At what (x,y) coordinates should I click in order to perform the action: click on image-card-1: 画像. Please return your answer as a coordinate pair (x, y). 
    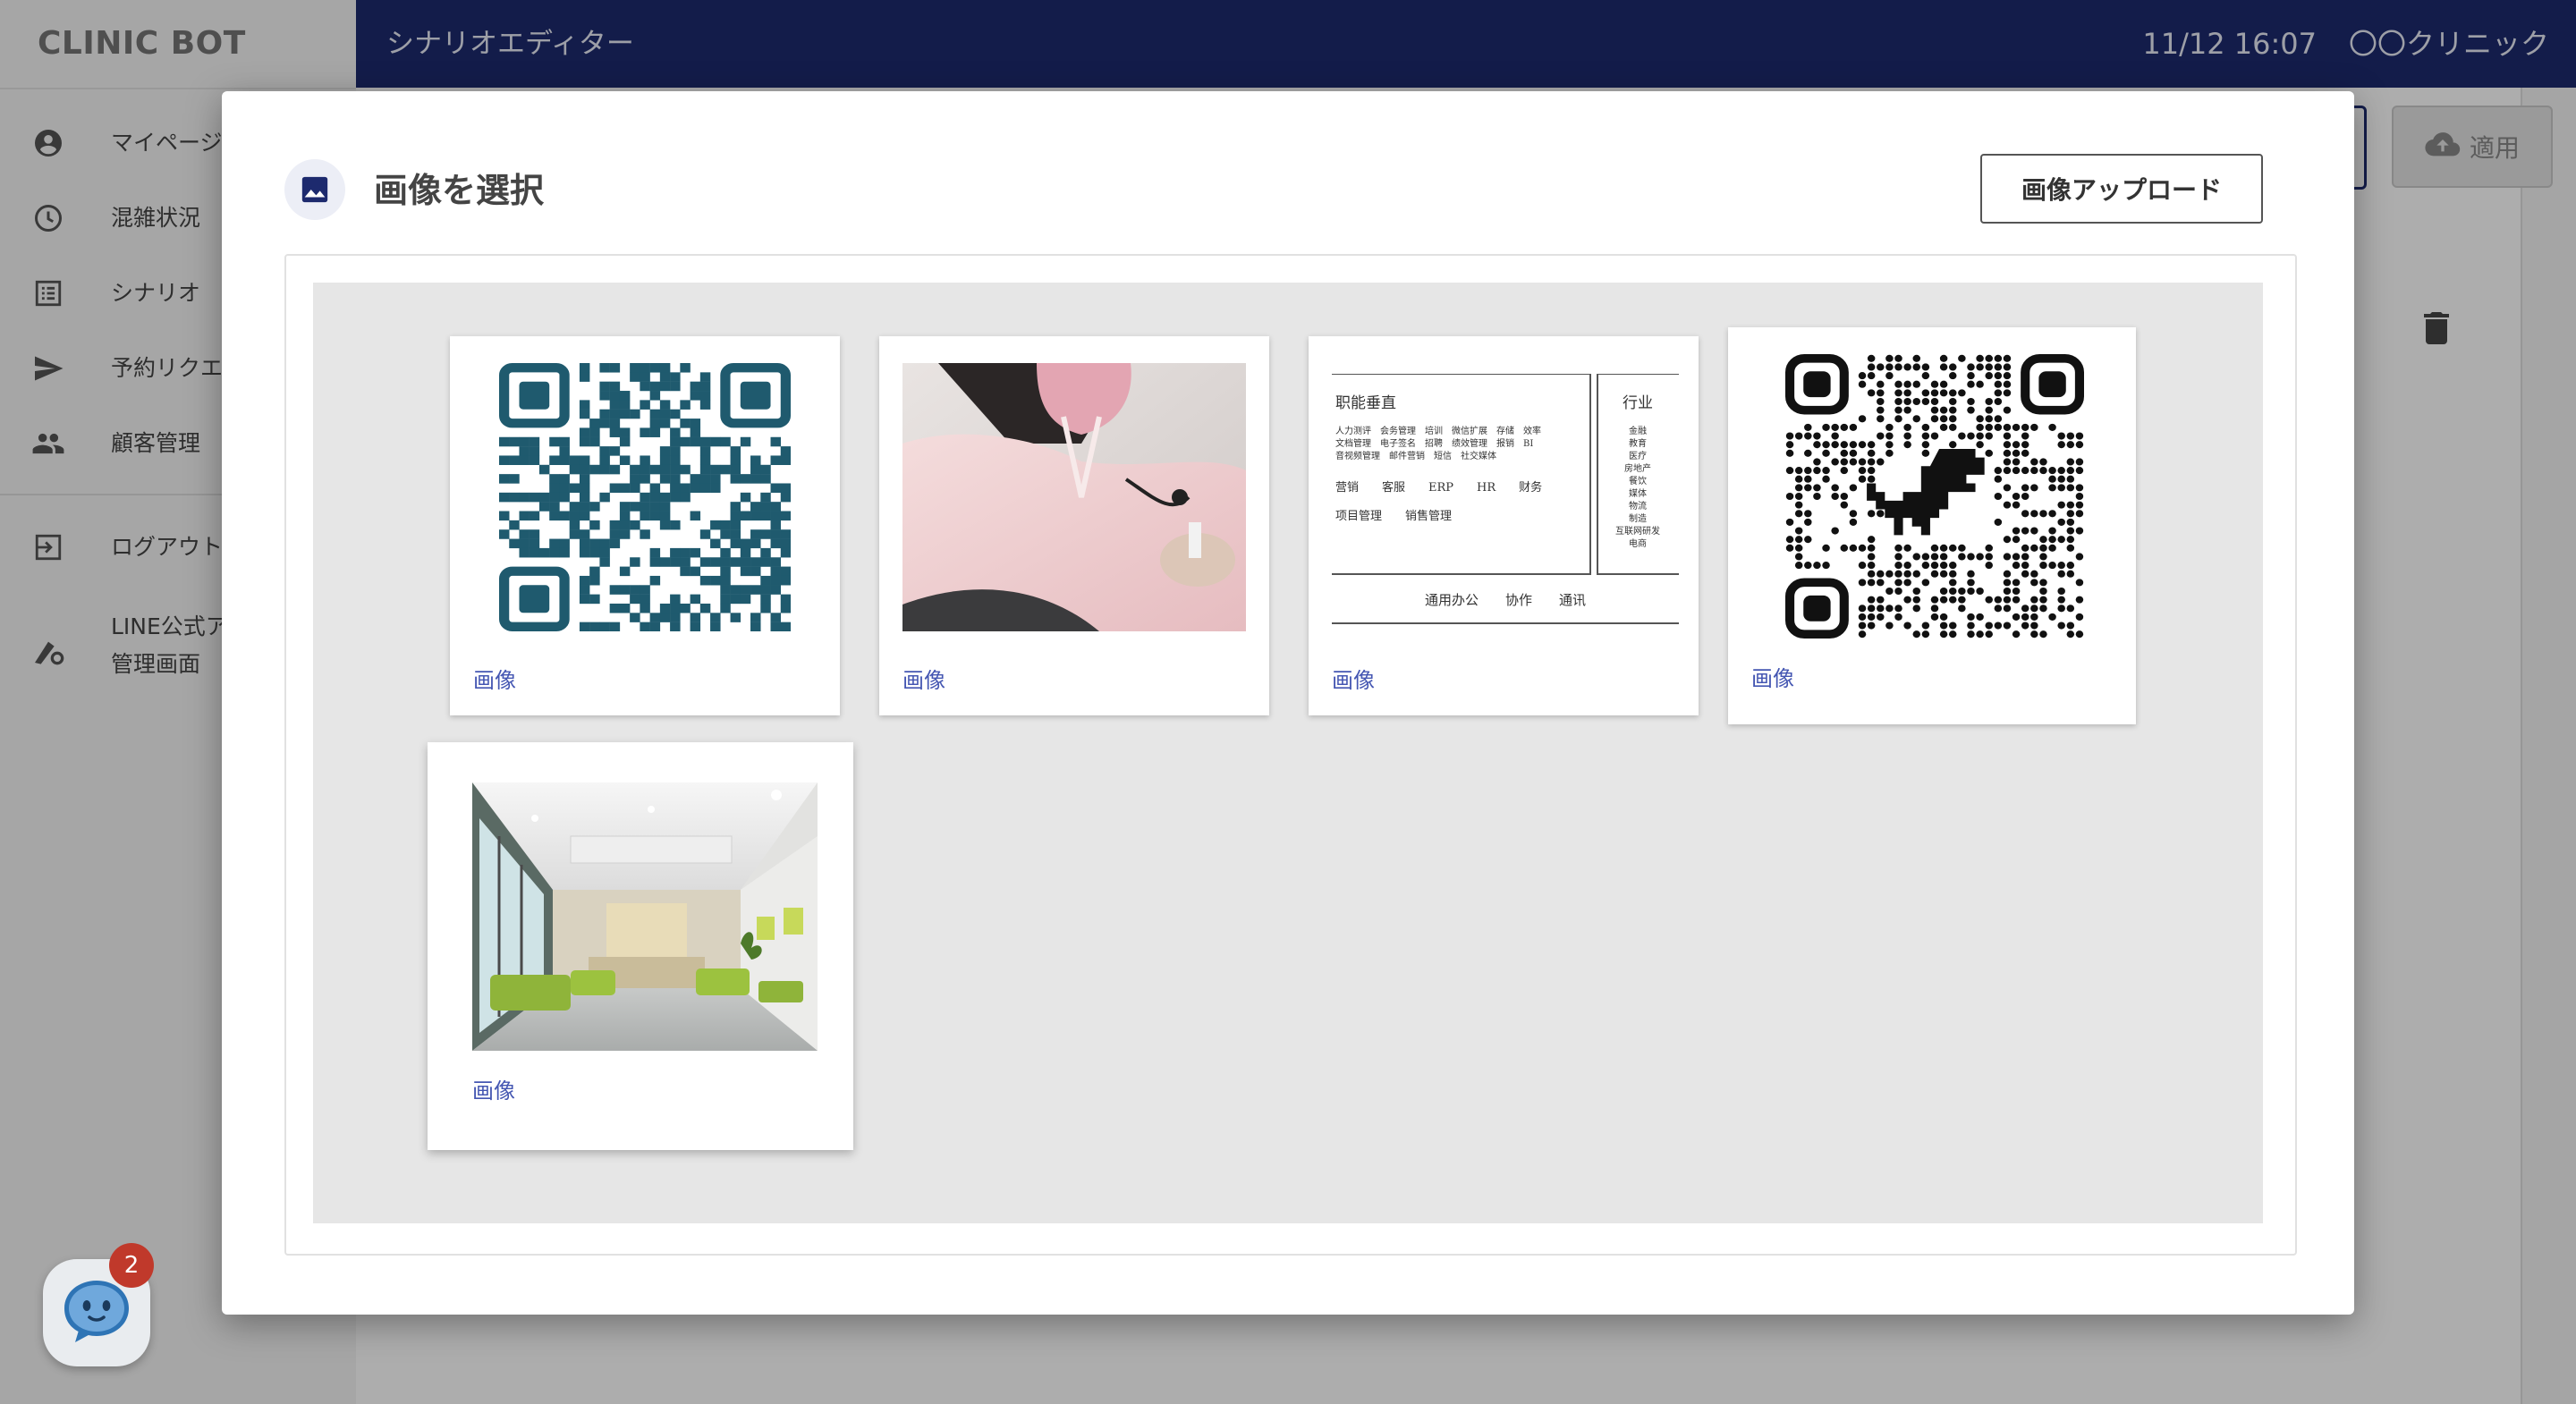
    Looking at the image, I should click on (645, 525).